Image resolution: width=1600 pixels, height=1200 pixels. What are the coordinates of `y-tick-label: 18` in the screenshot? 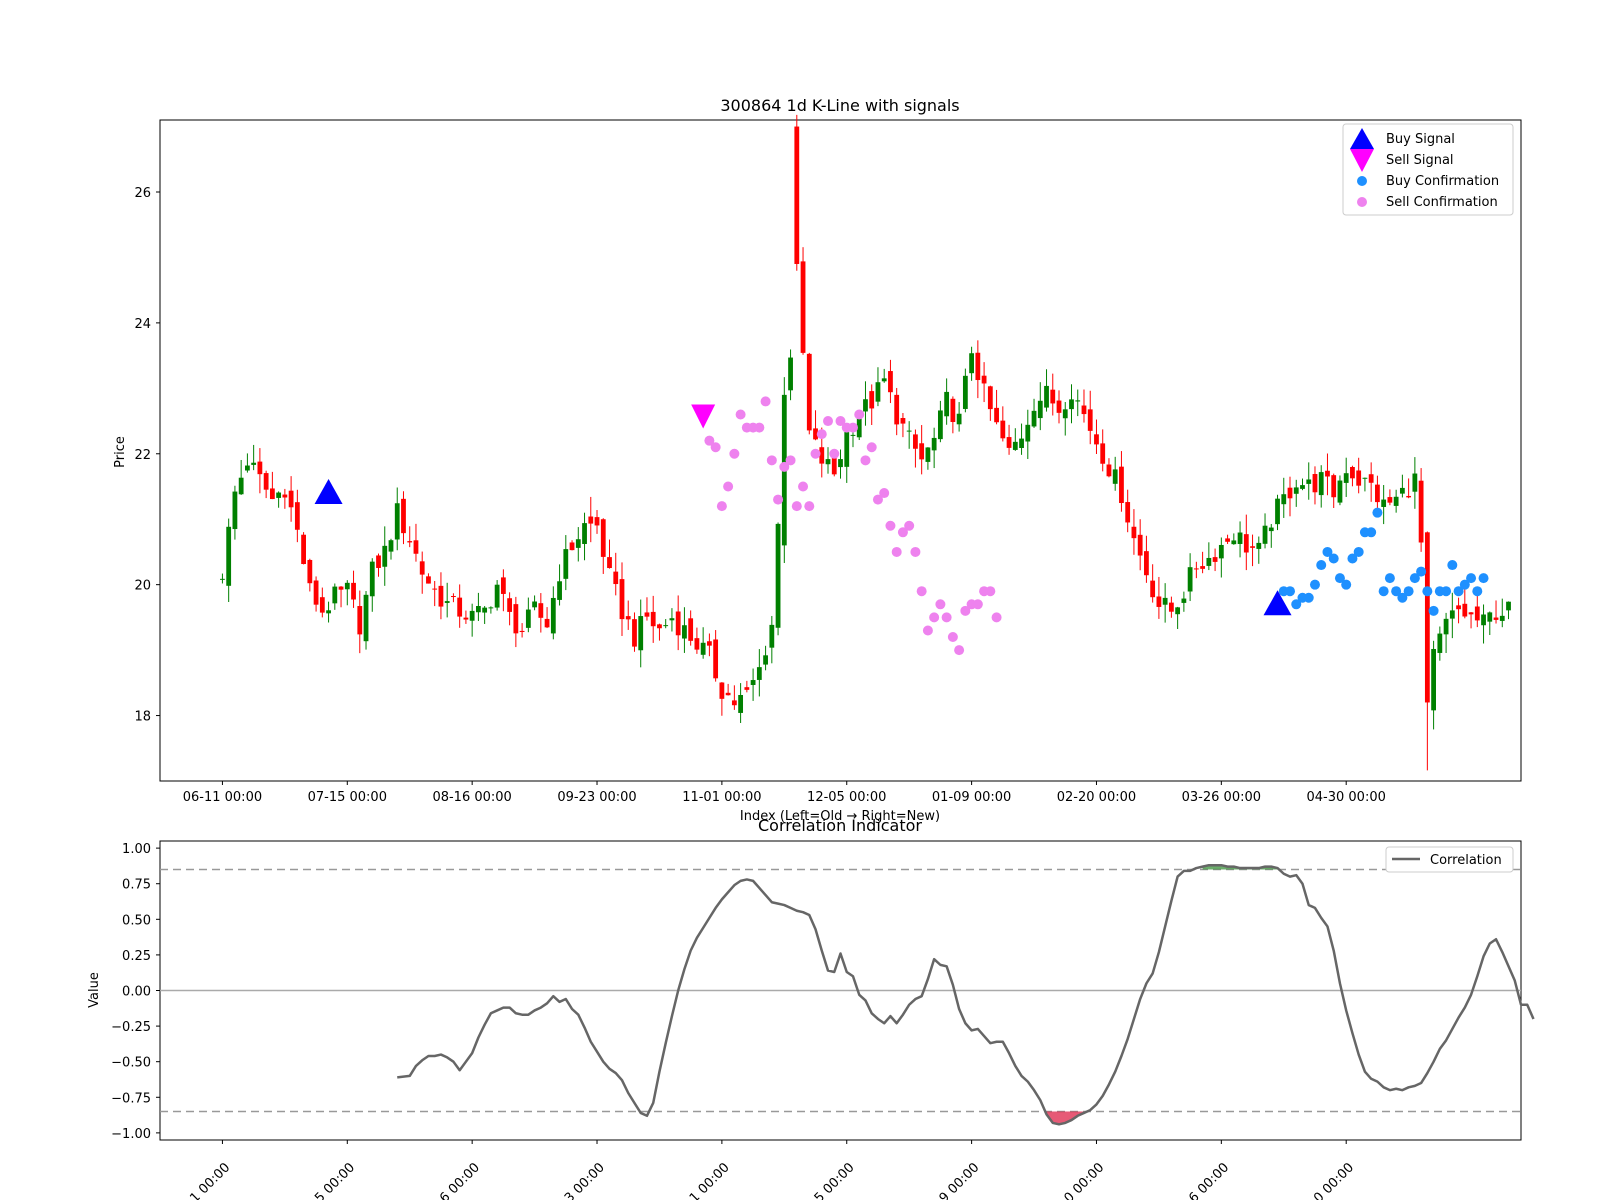 It's located at (142, 717).